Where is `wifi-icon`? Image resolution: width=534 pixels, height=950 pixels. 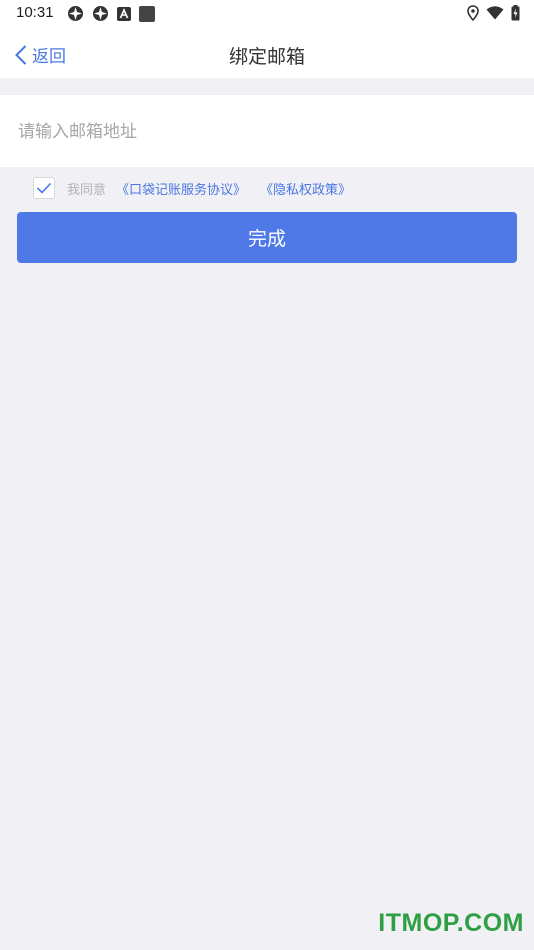 wifi-icon is located at coordinates (495, 13).